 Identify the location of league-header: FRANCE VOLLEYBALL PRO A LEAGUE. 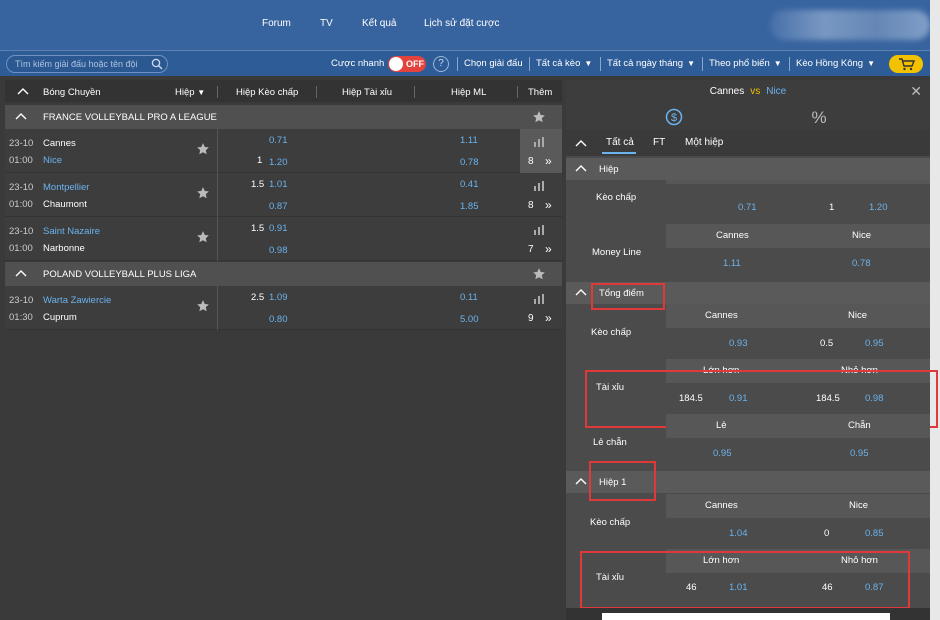
(283, 117).